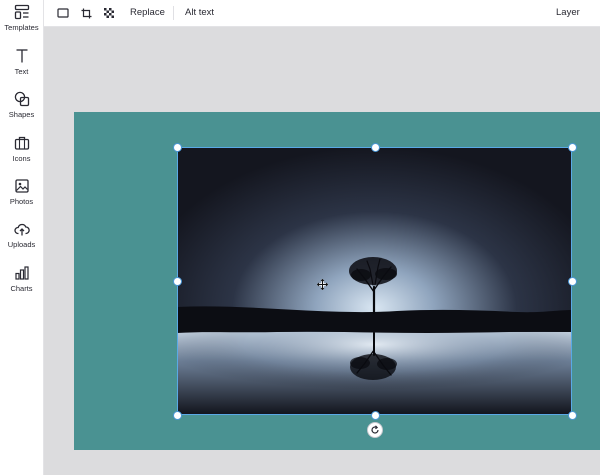 This screenshot has width=600, height=475. What do you see at coordinates (177, 281) in the screenshot?
I see `resize-handle-left` at bounding box center [177, 281].